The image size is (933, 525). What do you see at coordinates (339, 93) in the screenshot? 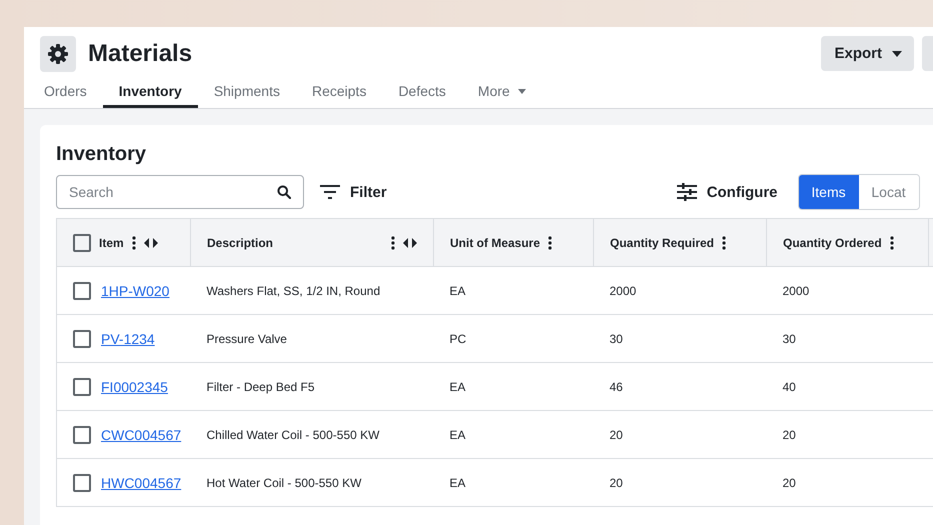
I see `tab: Receipts` at bounding box center [339, 93].